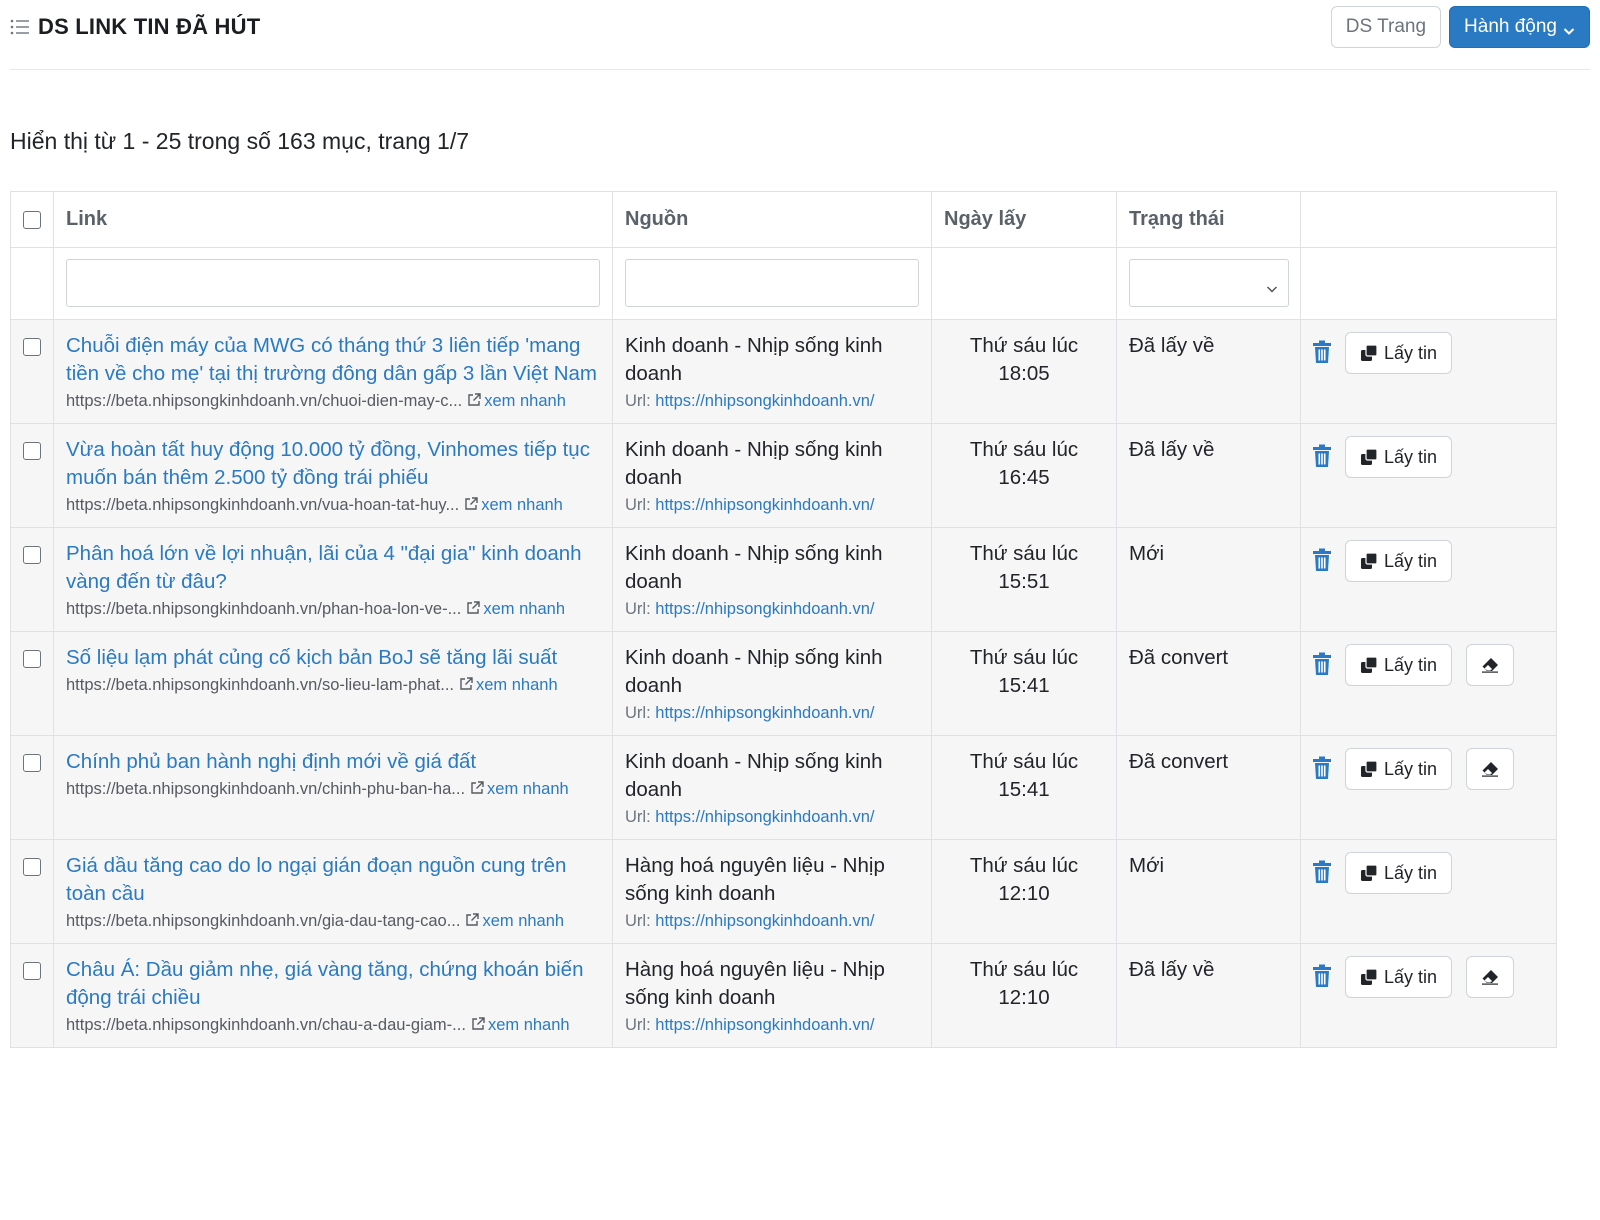  What do you see at coordinates (1179, 657) in the screenshot?
I see `status-text: Đã convert` at bounding box center [1179, 657].